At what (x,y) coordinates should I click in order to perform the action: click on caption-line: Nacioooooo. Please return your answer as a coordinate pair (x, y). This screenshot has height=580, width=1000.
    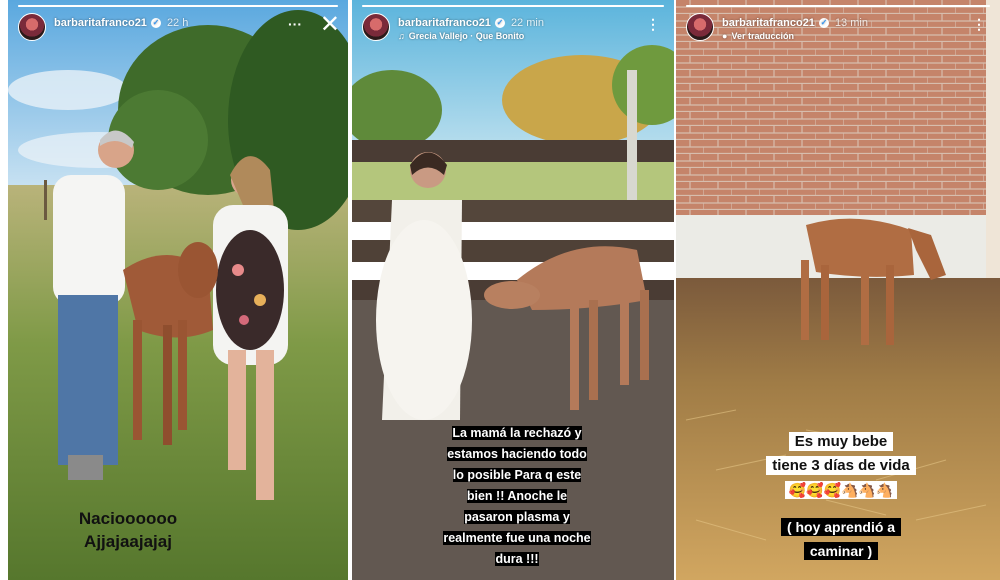
    Looking at the image, I should click on (128, 518).